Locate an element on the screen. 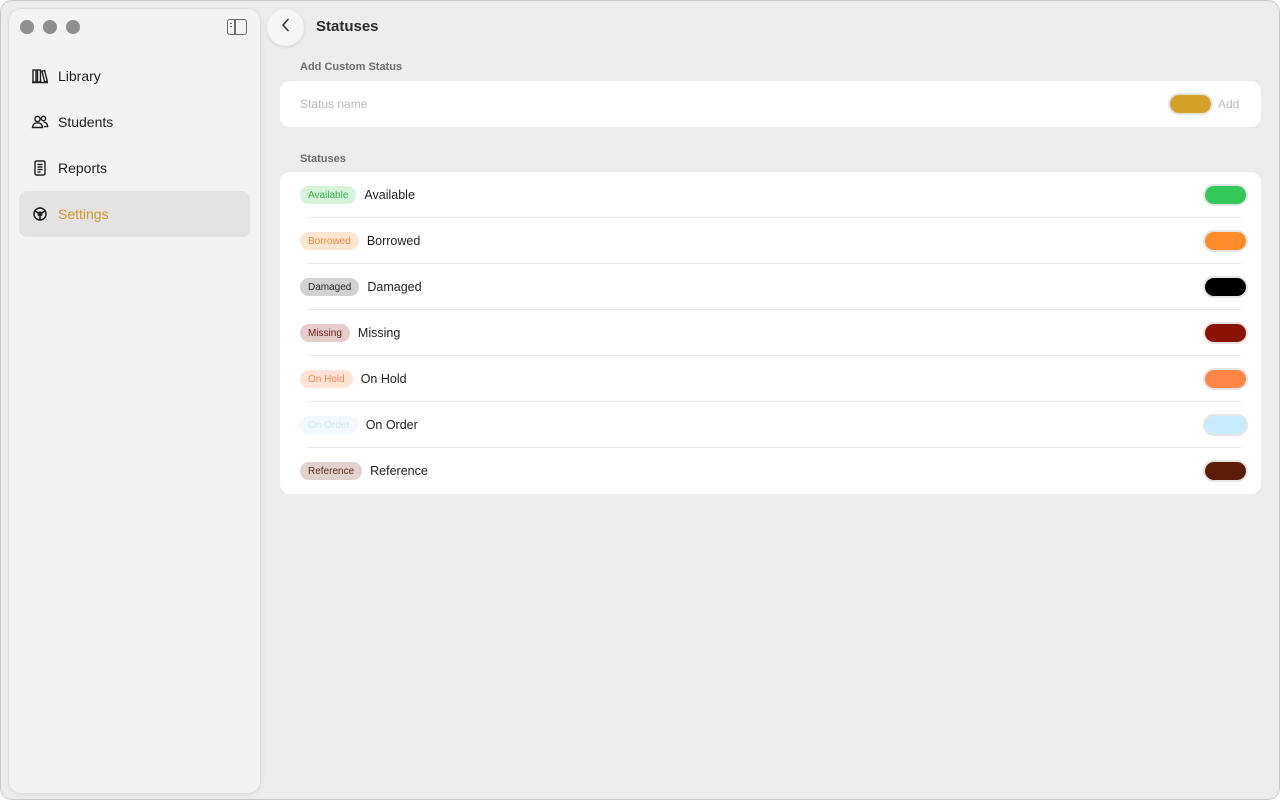 The height and width of the screenshot is (800, 1280). chevron-left-icon is located at coordinates (286, 27).